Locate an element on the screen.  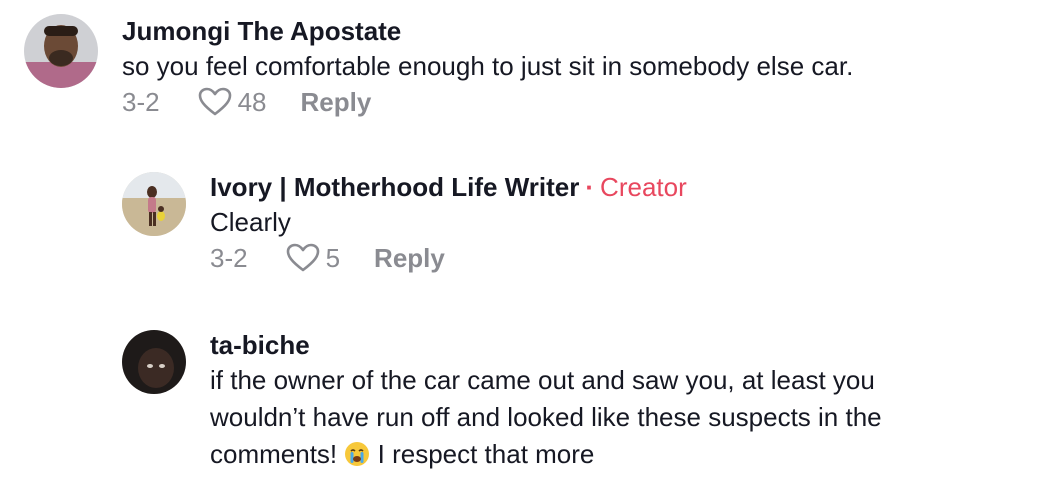
comment-username: Jumongi The Apostate is located at coordinates (572, 31).